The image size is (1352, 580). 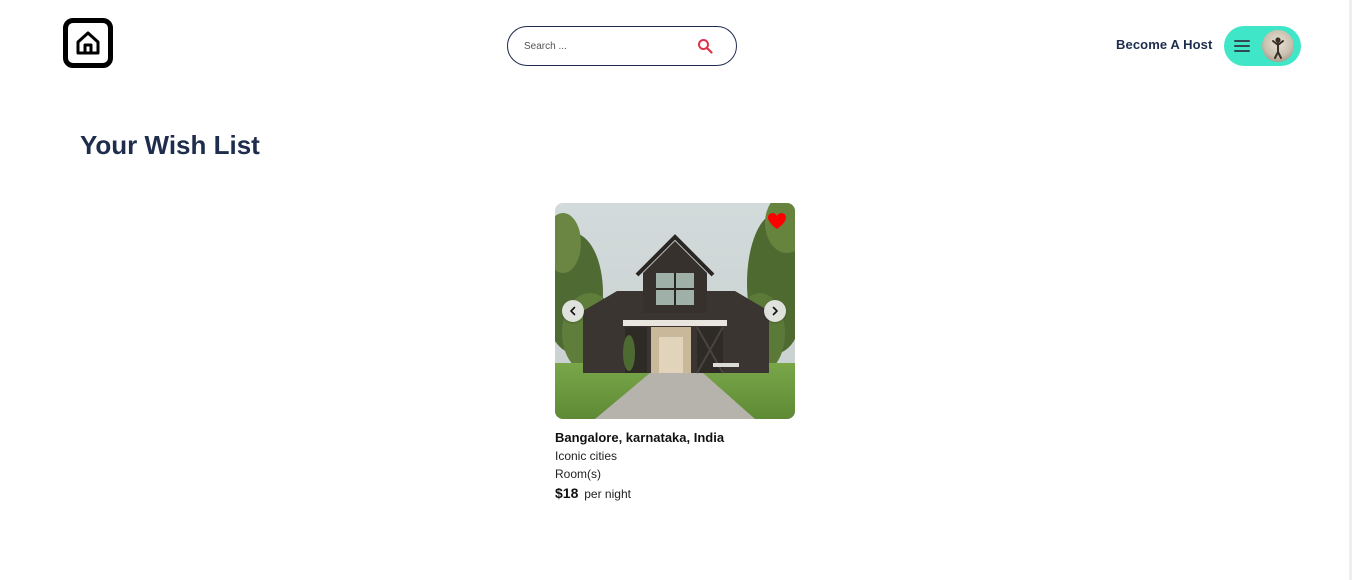 I want to click on search-icon, so click(x=705, y=46).